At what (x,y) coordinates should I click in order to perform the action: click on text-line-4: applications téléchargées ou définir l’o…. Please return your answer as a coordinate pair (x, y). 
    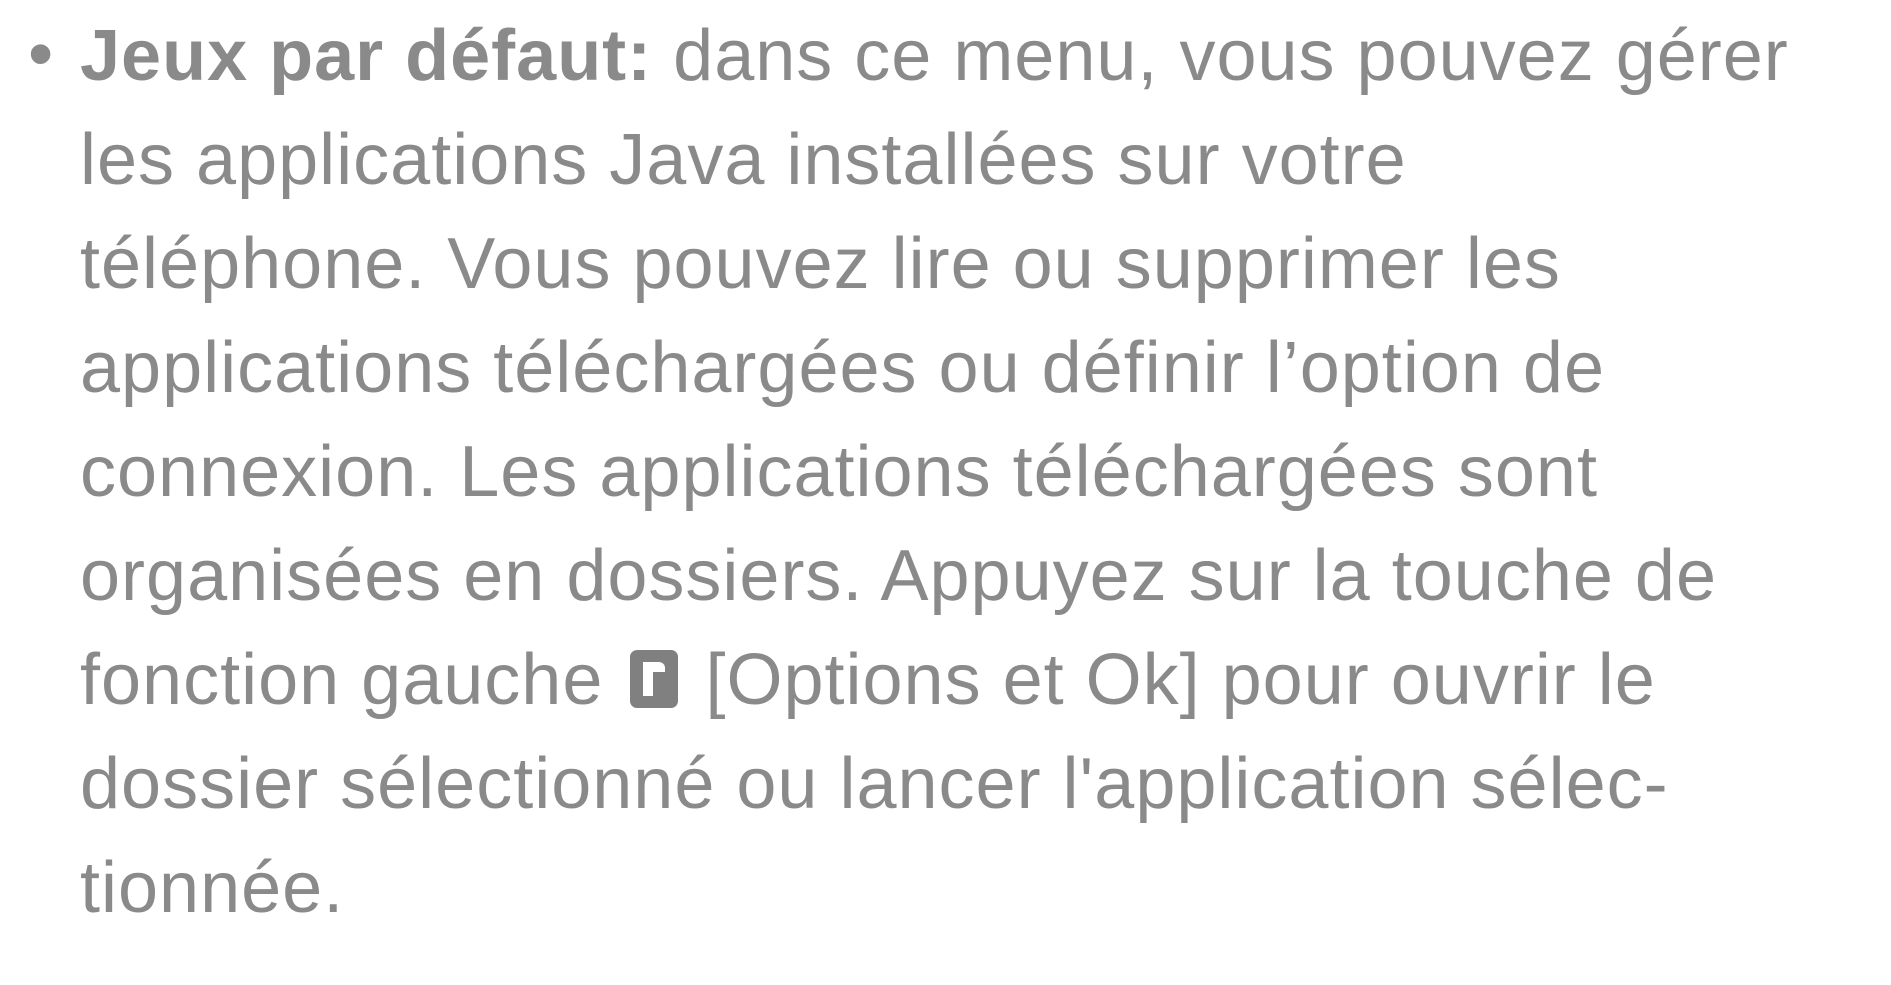
    Looking at the image, I should click on (842, 368).